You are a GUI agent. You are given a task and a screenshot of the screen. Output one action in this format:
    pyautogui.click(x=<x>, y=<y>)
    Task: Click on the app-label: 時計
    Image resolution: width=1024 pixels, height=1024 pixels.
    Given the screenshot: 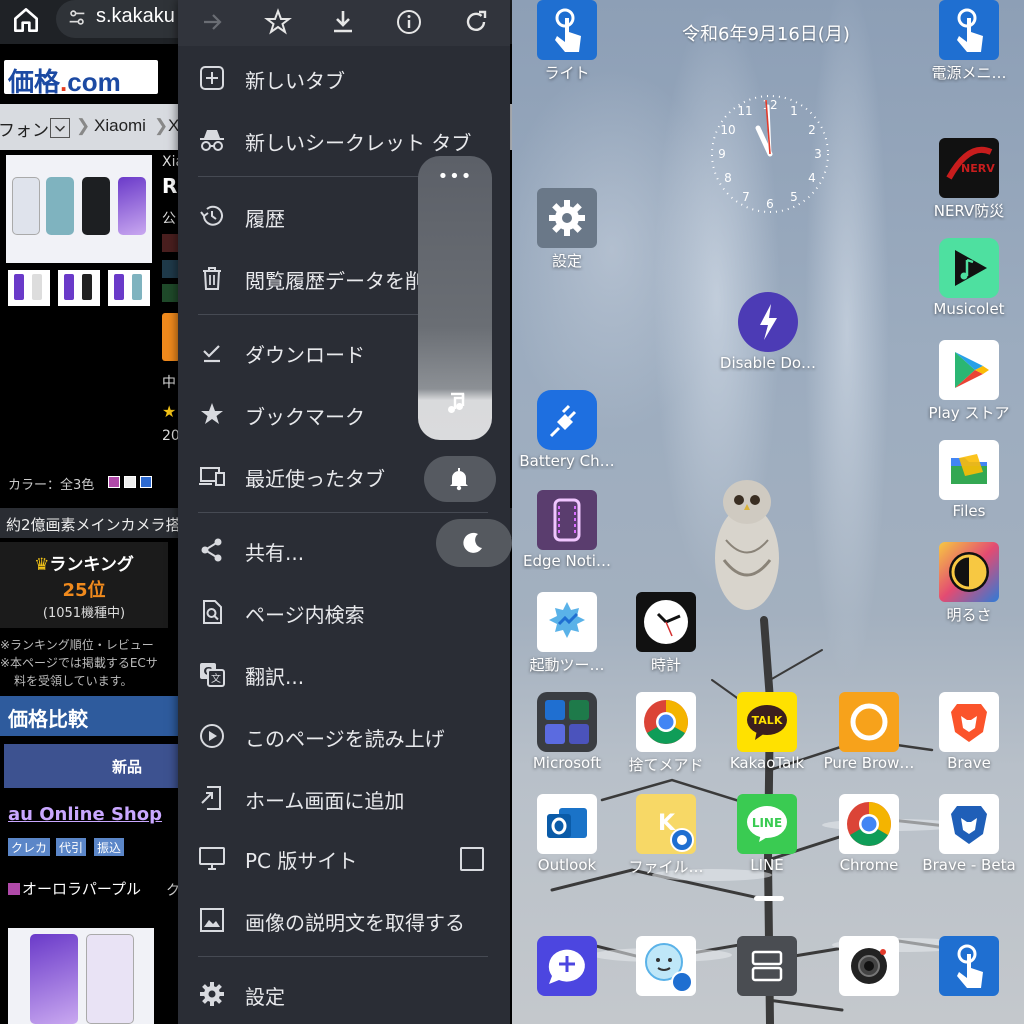 What is the action you would take?
    pyautogui.click(x=665, y=665)
    